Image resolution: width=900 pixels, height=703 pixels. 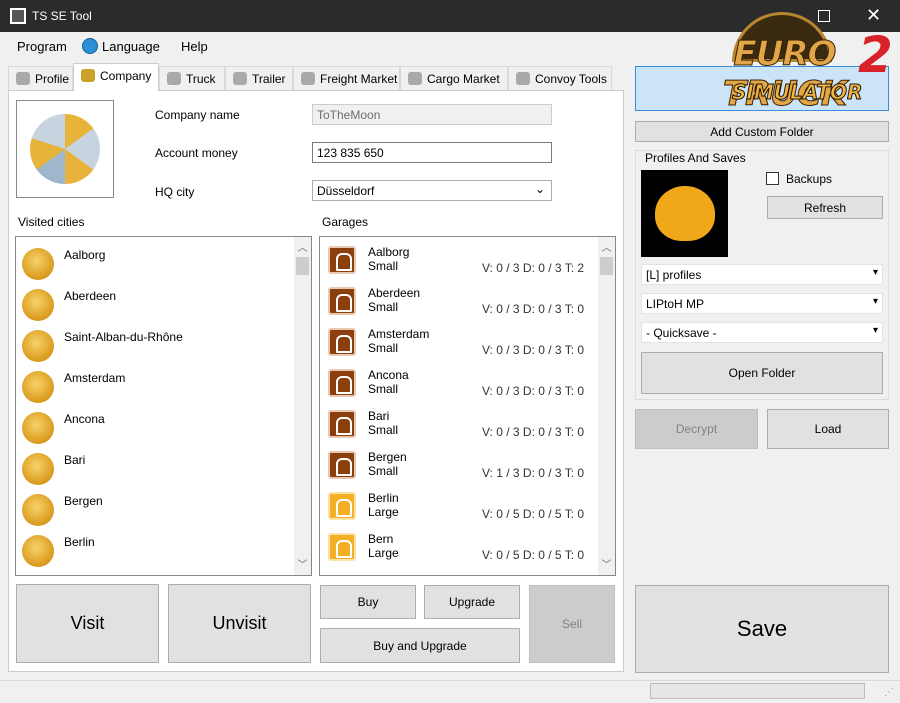 What do you see at coordinates (757, 691) in the screenshot?
I see `progress-bar` at bounding box center [757, 691].